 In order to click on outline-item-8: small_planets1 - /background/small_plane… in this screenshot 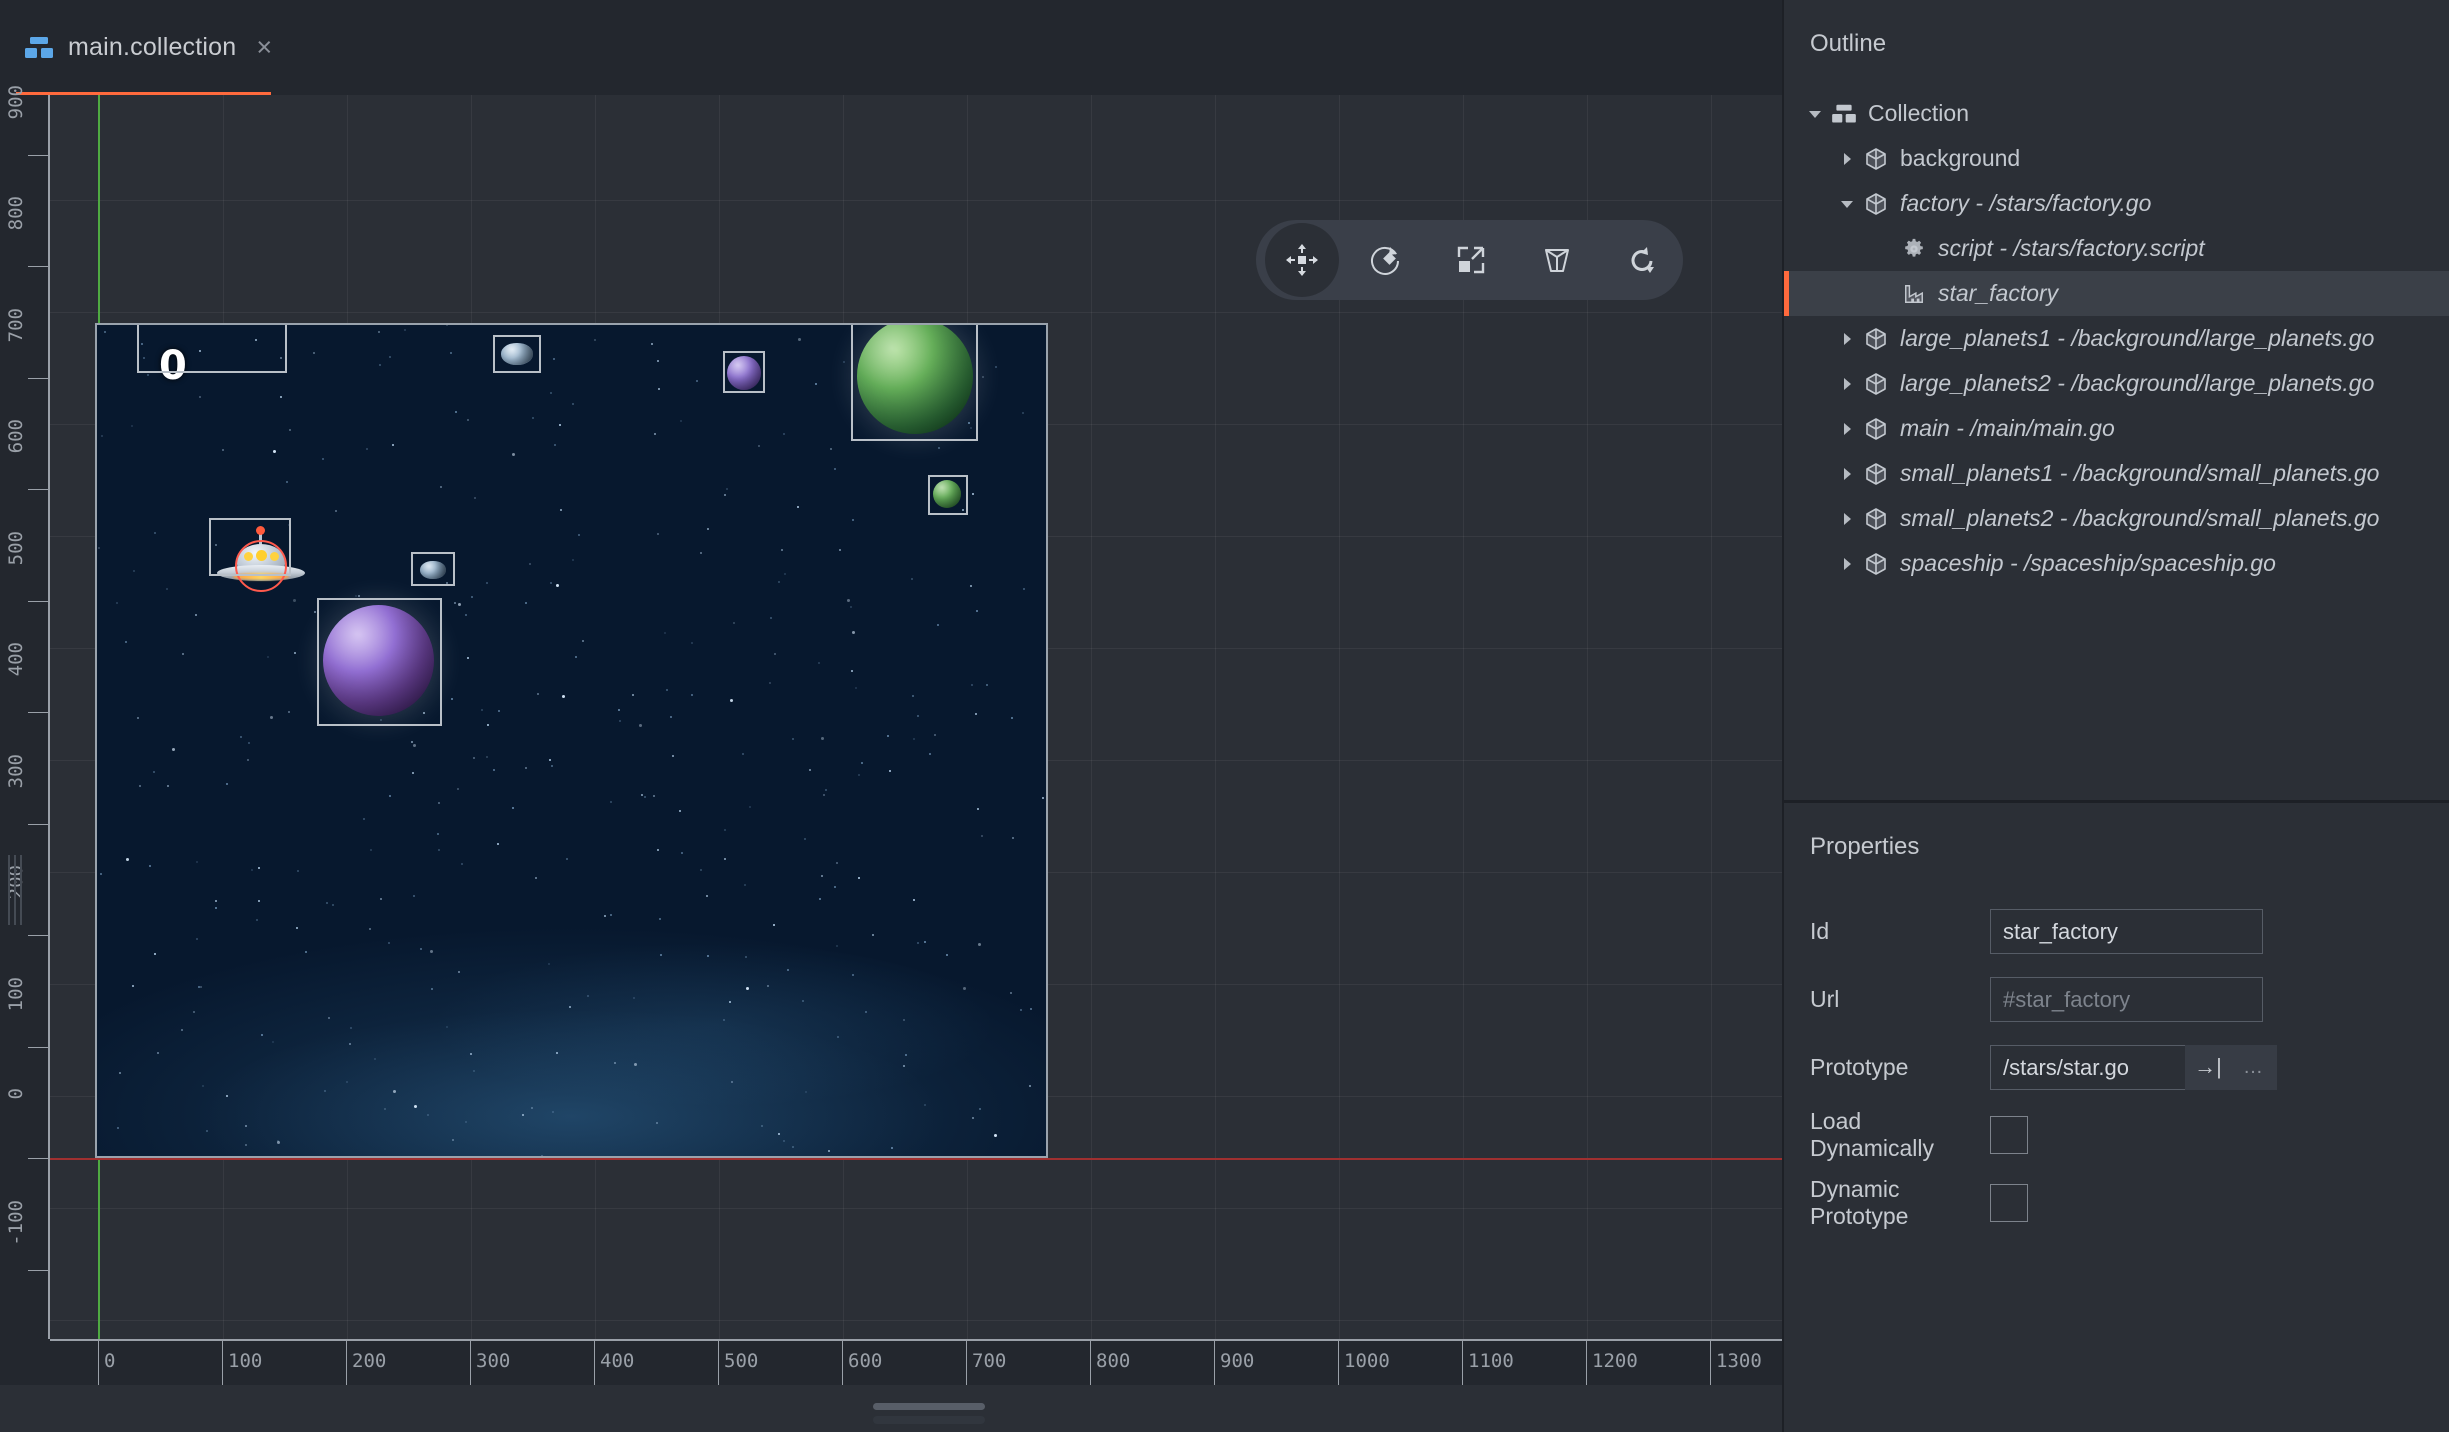, I will do `click(2116, 473)`.